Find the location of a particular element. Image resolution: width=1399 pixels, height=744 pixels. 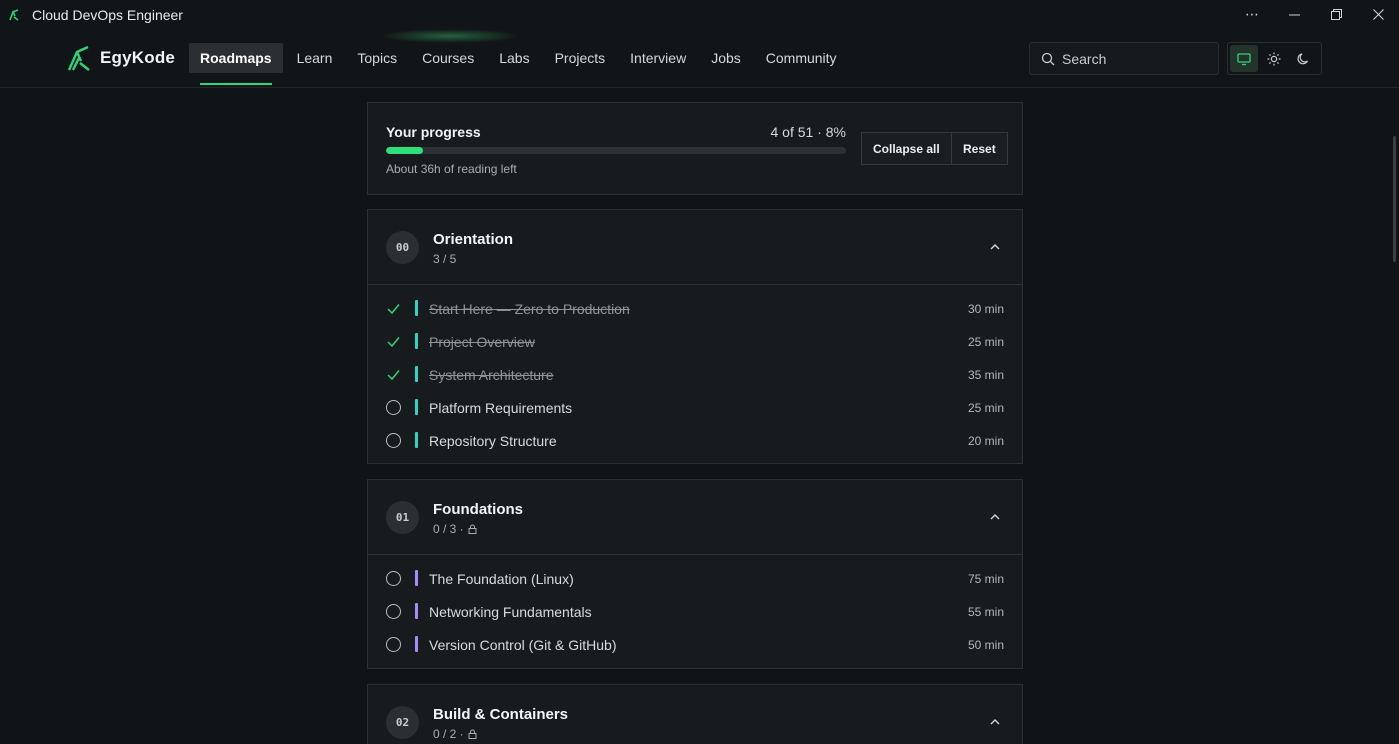

scrollbar-thumb is located at coordinates (1394, 199).